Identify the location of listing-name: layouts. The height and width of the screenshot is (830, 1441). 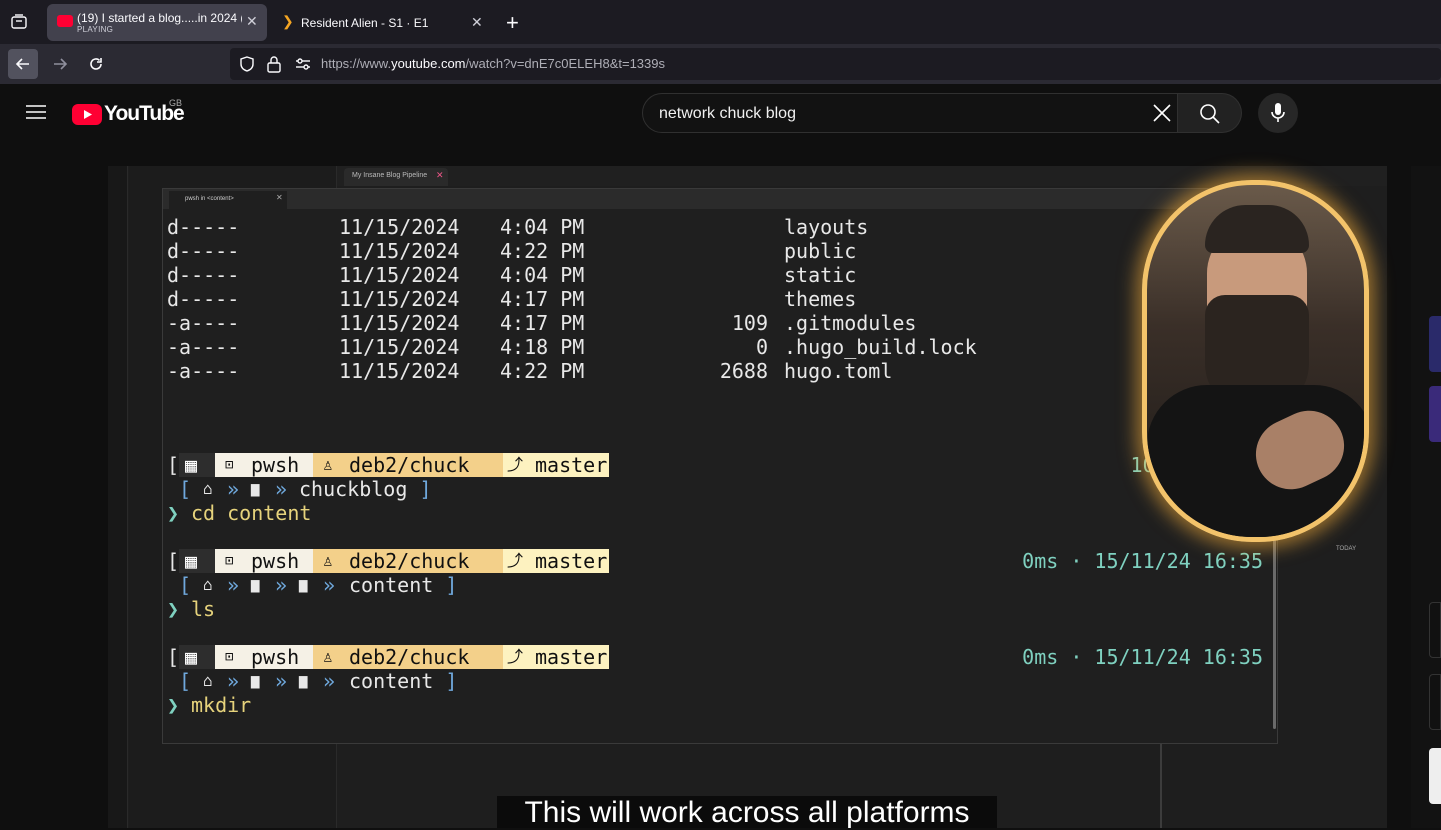
(826, 227).